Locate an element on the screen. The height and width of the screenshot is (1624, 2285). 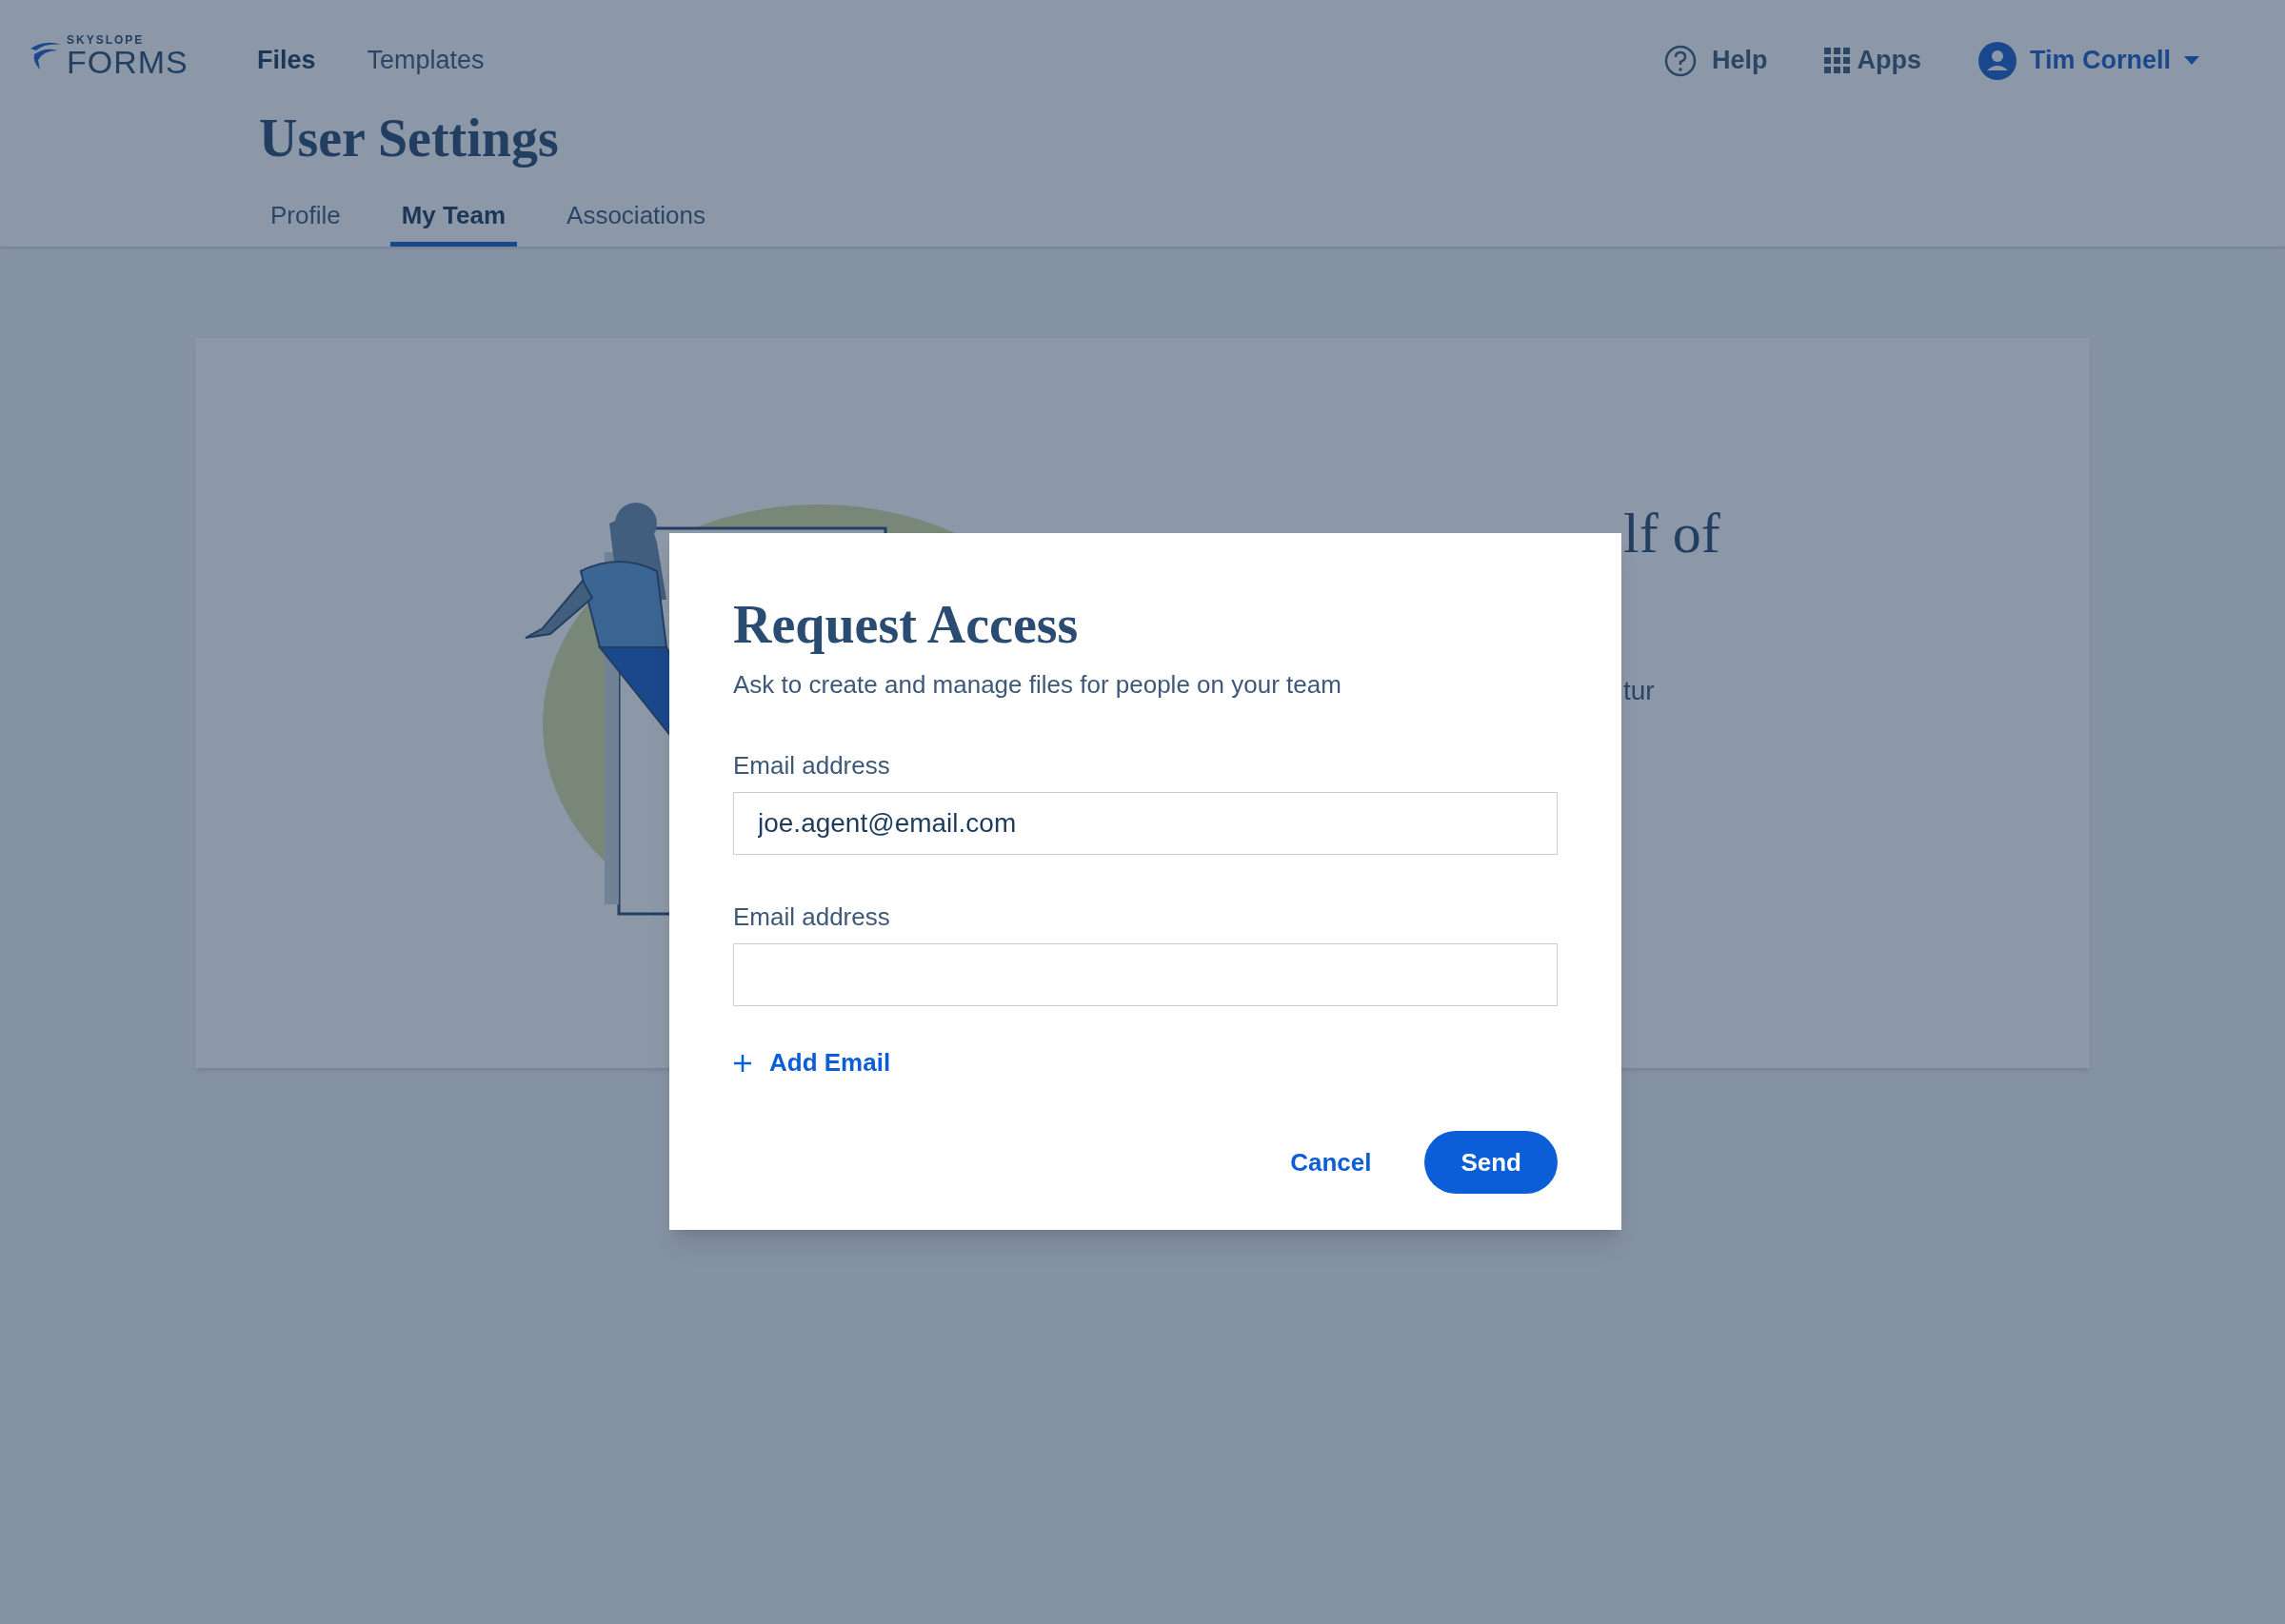
nav-link: Files is located at coordinates (286, 60).